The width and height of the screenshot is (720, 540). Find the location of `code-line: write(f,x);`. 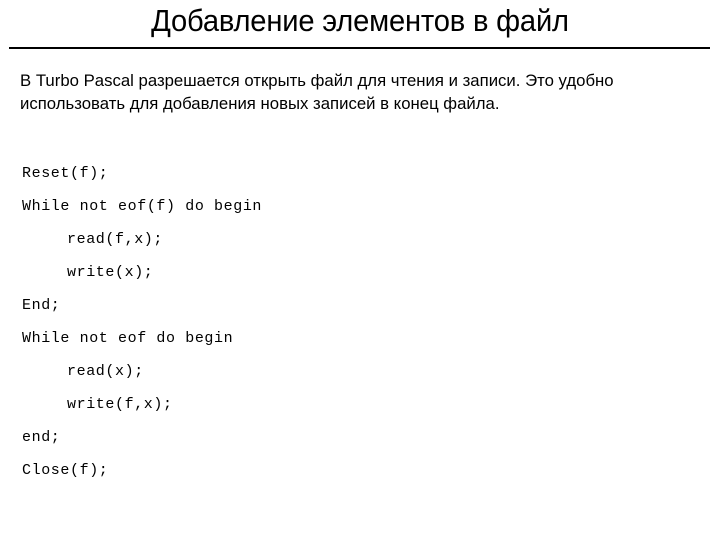

code-line: write(f,x); is located at coordinates (120, 404).